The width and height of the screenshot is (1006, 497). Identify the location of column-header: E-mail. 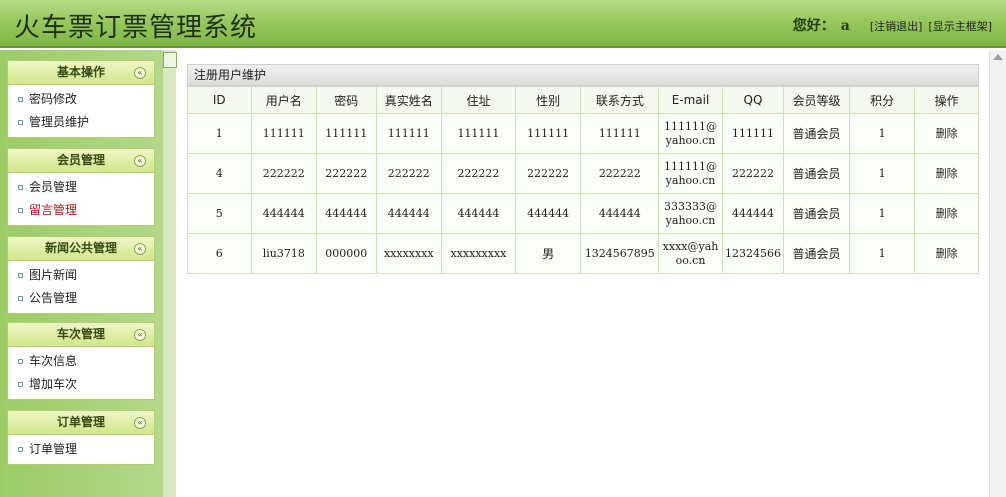
(690, 100).